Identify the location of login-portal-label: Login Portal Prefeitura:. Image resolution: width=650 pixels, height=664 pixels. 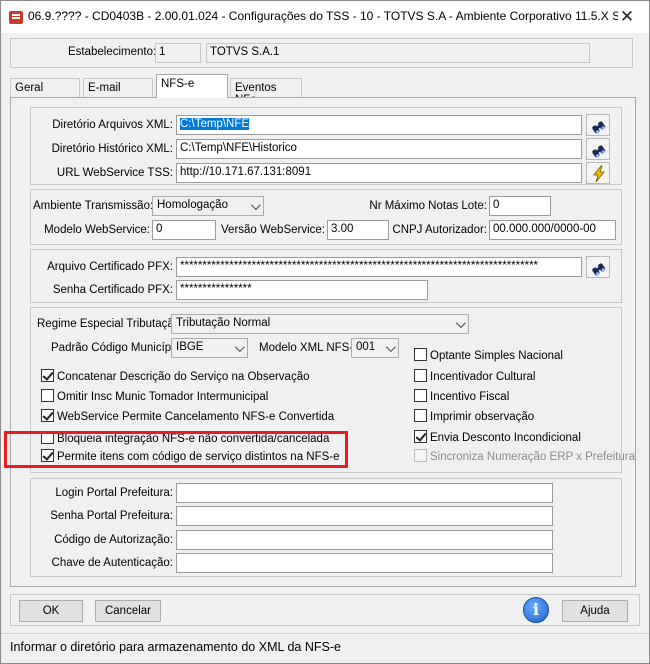
(114, 493).